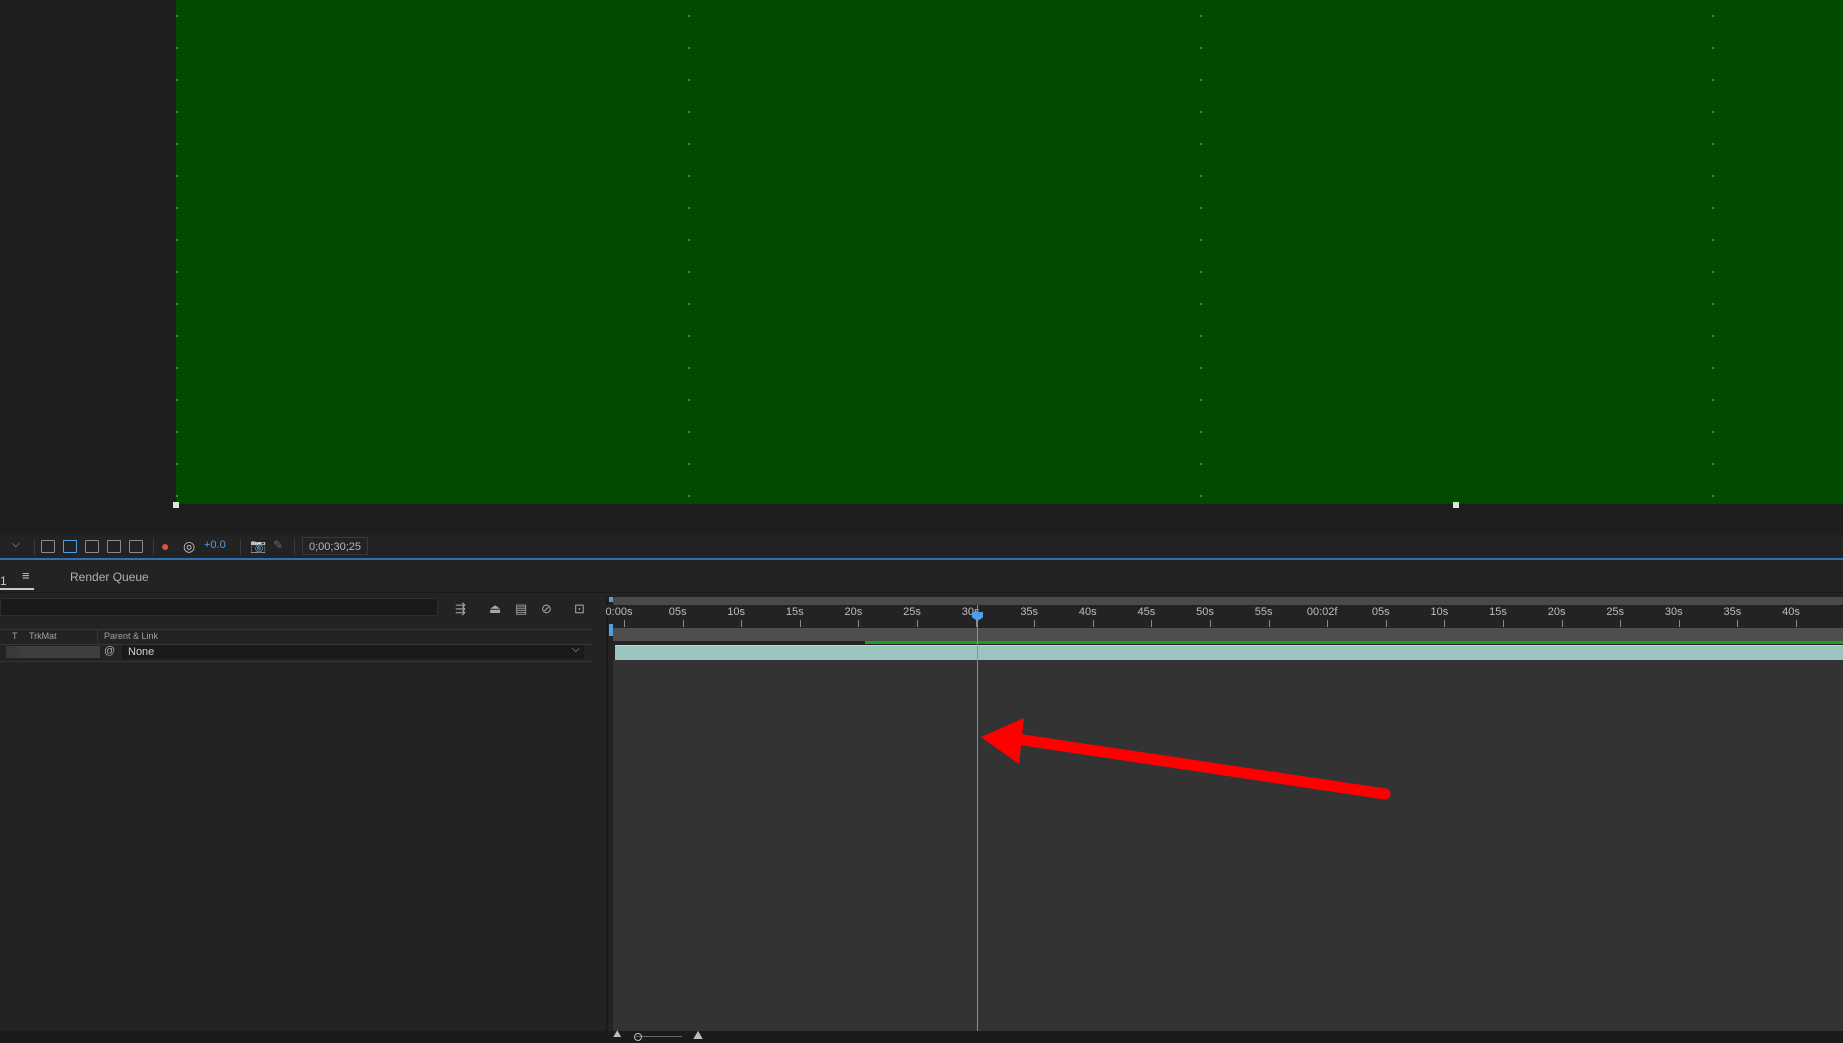 This screenshot has width=1843, height=1043. Describe the element at coordinates (1673, 612) in the screenshot. I see `ruler-tick-label: 30s` at that location.